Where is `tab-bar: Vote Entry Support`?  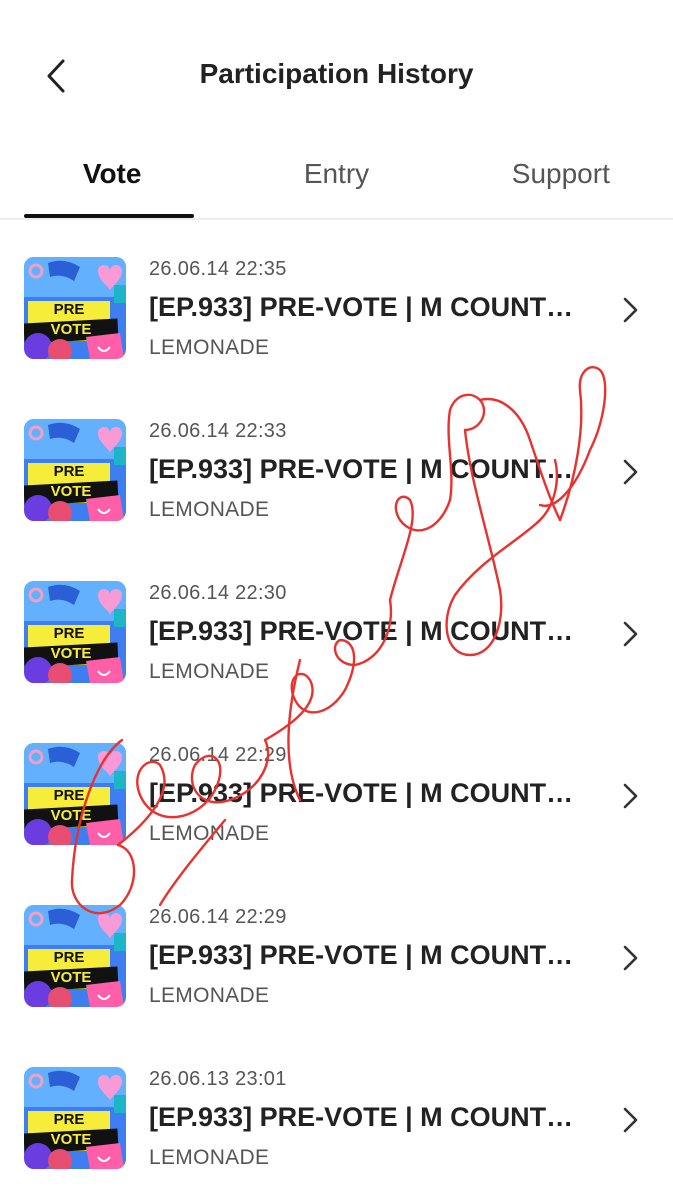
tab-bar: Vote Entry Support is located at coordinates (336, 180).